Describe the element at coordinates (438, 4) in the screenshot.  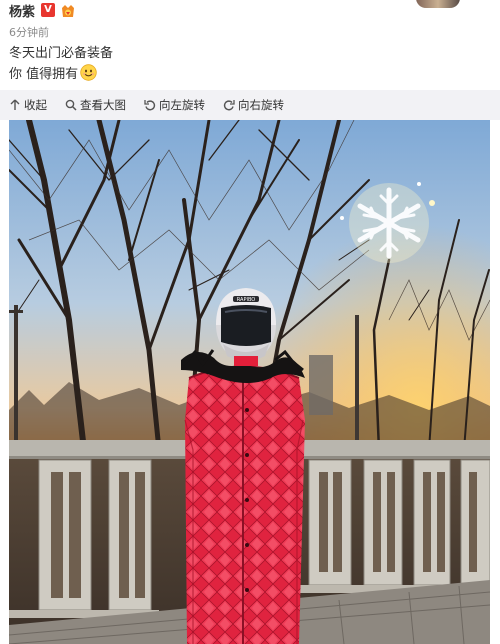
I see `commenter-avatar-strip` at that location.